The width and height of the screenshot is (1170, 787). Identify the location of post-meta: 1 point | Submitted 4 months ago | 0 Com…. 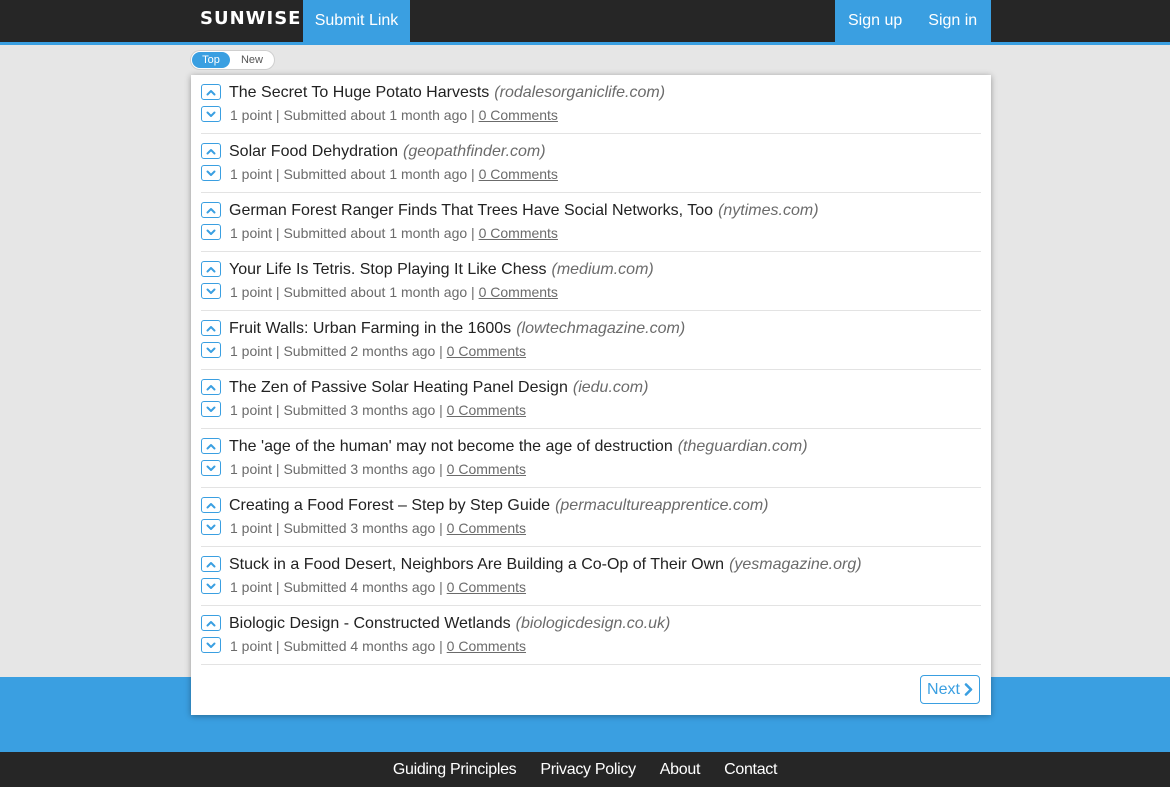
(378, 587).